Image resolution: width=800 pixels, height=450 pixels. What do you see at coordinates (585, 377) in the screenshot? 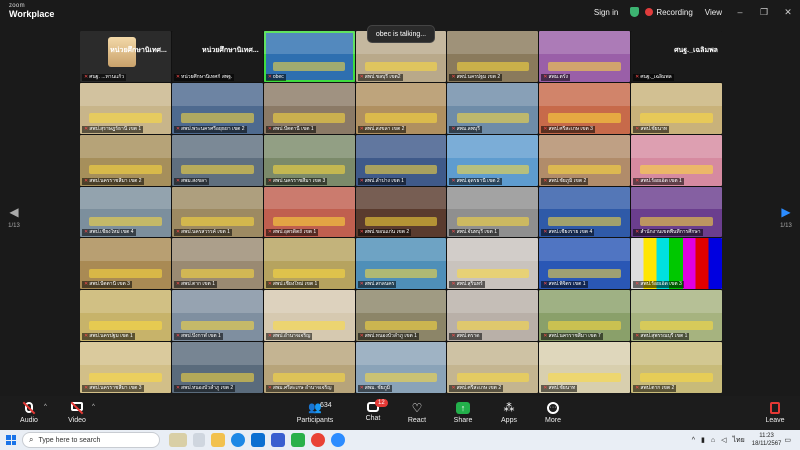
I see `video-people-row` at bounding box center [585, 377].